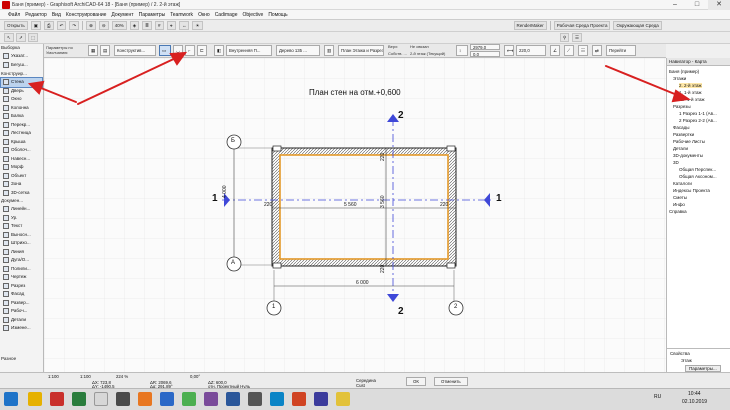 Image resolution: width=730 pixels, height=410 pixels. What do you see at coordinates (56, 15) in the screenshot?
I see `menu-view: Вид` at bounding box center [56, 15].